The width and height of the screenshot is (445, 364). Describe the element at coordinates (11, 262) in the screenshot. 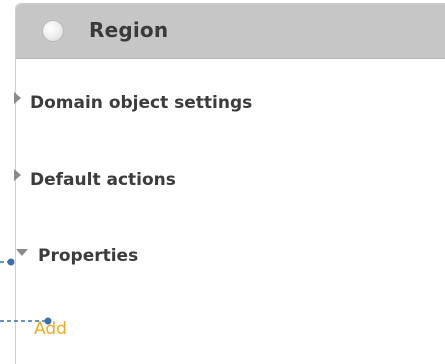

I see `connector-dot-properties` at that location.